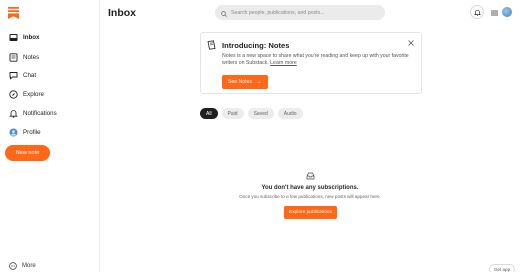  Describe the element at coordinates (232, 113) in the screenshot. I see `filter-paid: Paid` at that location.